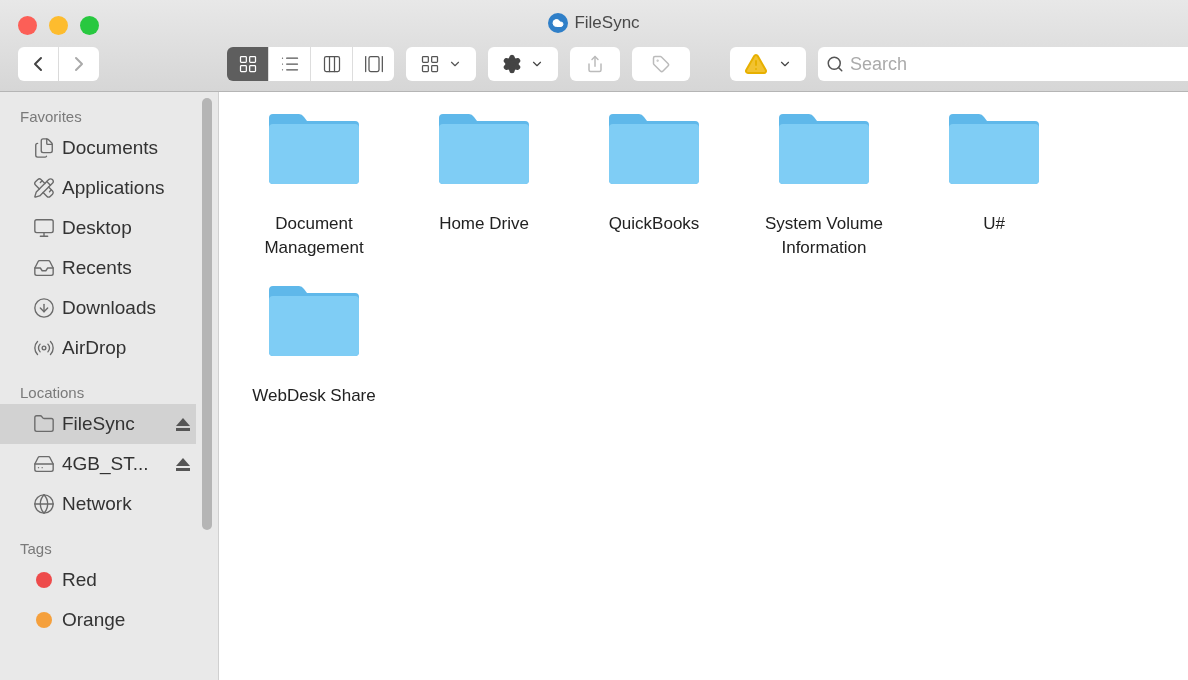 The height and width of the screenshot is (680, 1188). I want to click on item-label: Orange, so click(94, 619).